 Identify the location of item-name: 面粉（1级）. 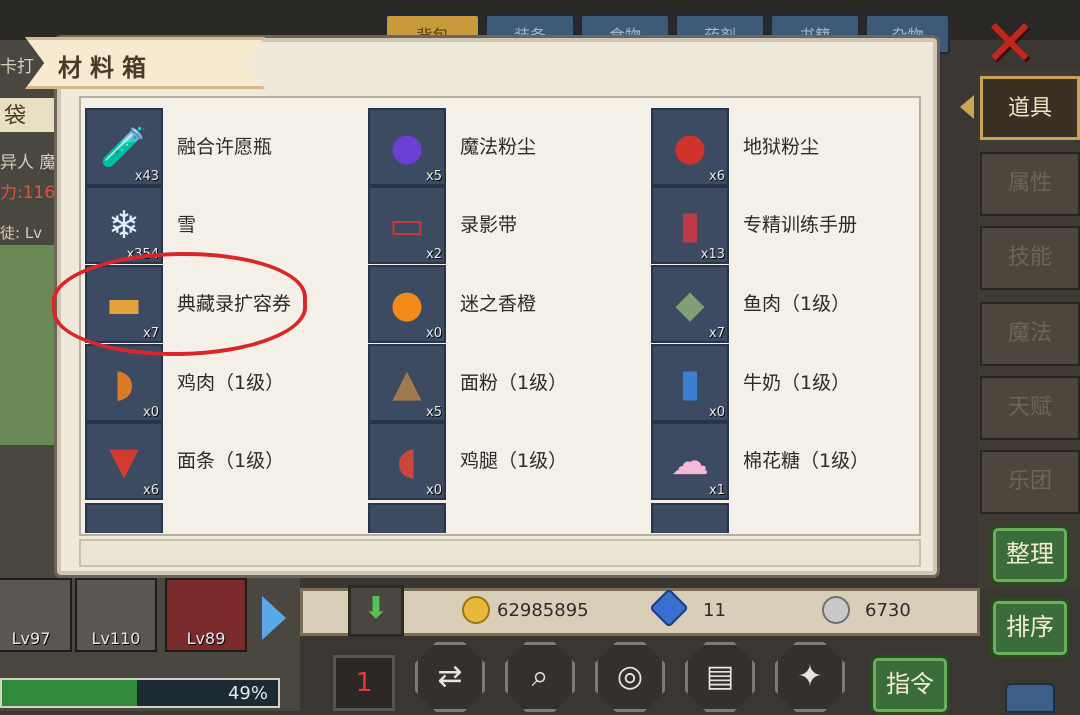
(514, 383).